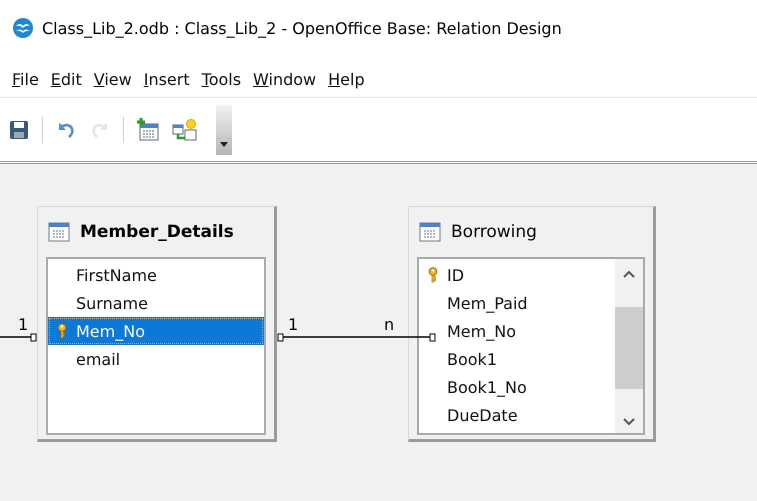 The image size is (757, 501). Describe the element at coordinates (156, 359) in the screenshot. I see `field-row: email` at that location.